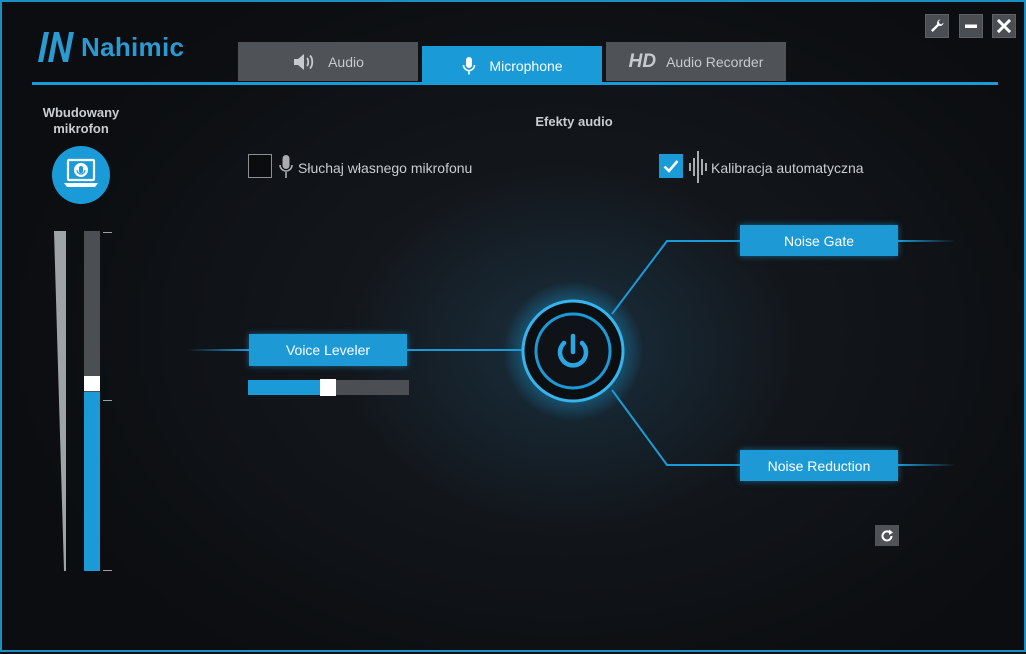 The width and height of the screenshot is (1026, 654). I want to click on noise-reduction-button: Noise Reduction, so click(819, 465).